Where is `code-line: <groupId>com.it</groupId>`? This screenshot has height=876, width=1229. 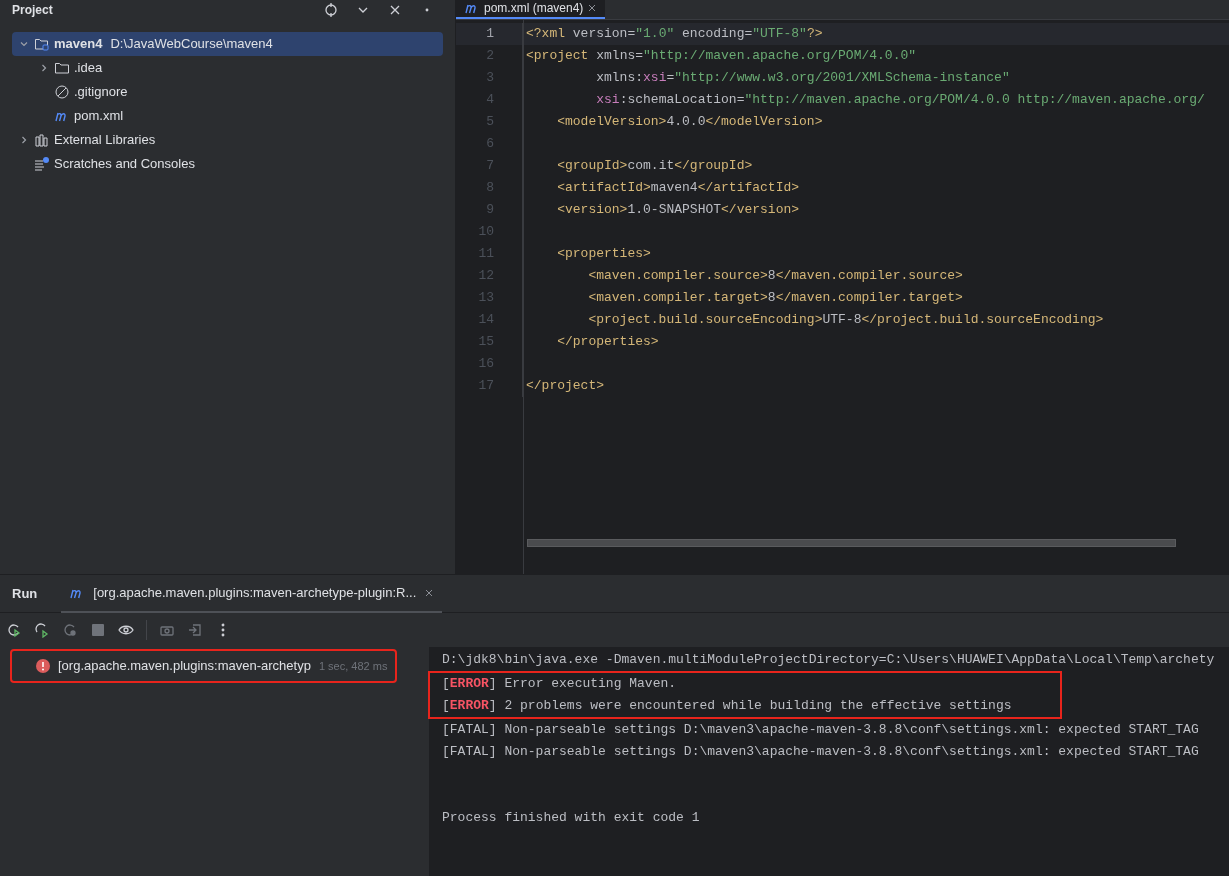
code-line: <groupId>com.it</groupId> is located at coordinates (654, 166).